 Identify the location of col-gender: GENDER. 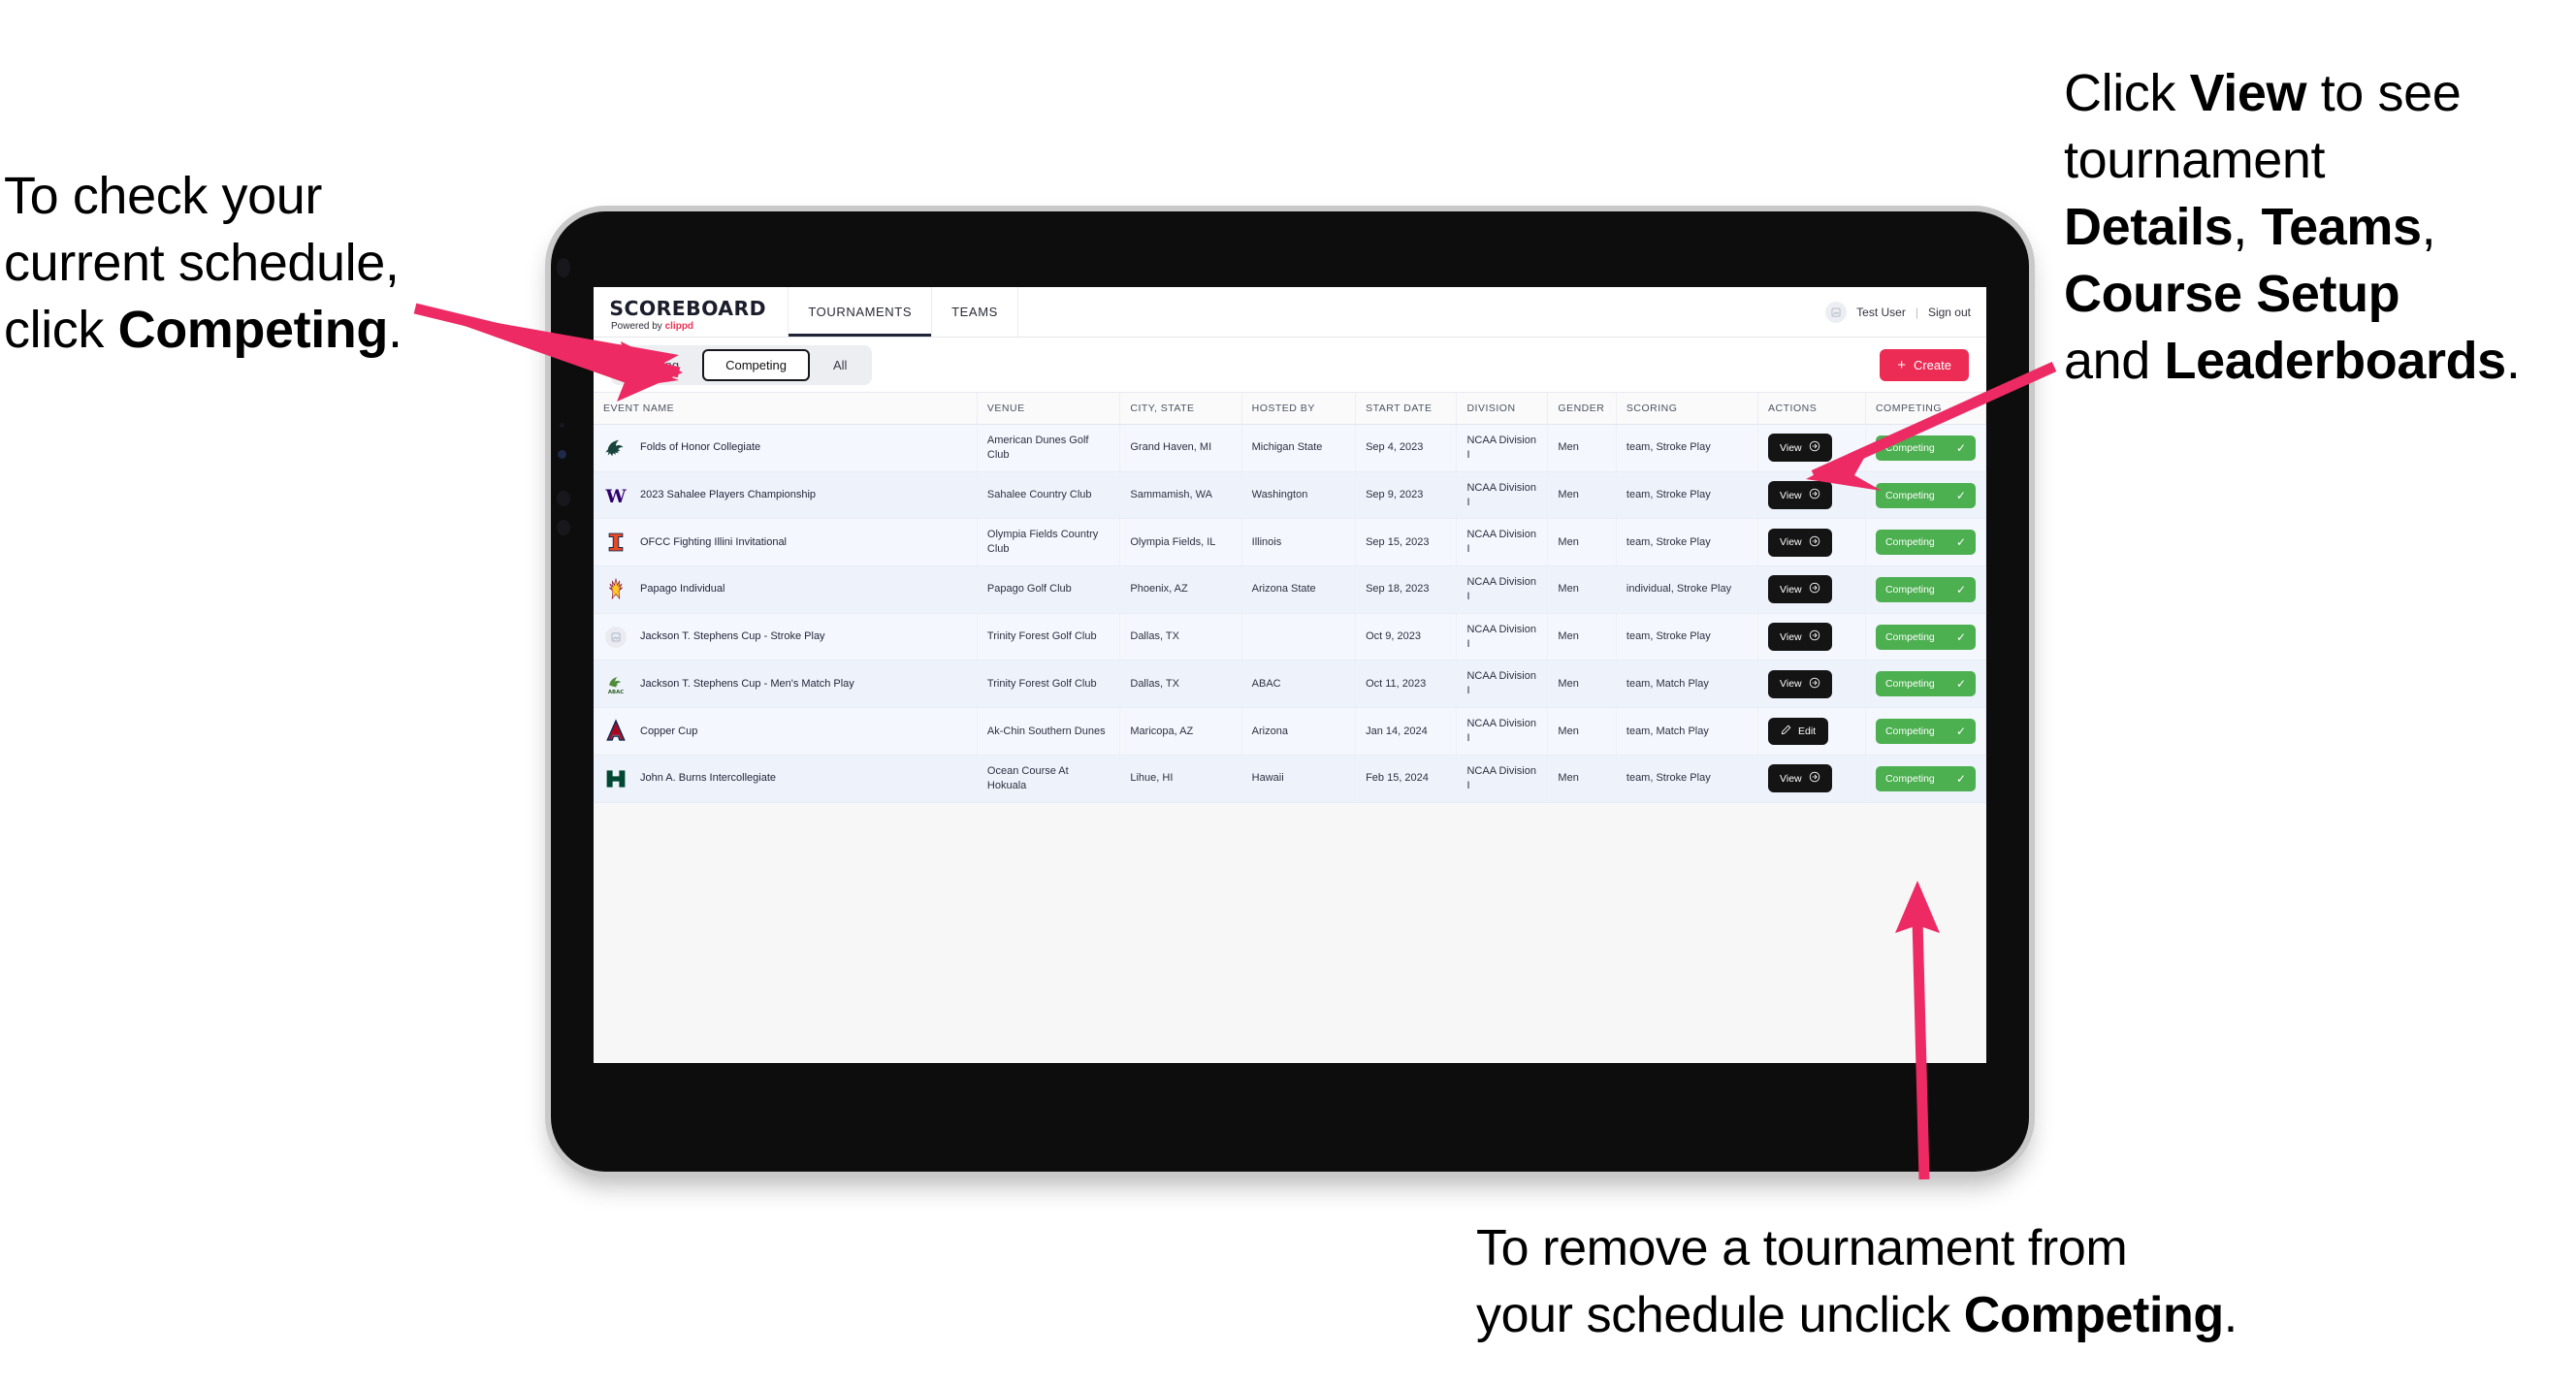
(1582, 408).